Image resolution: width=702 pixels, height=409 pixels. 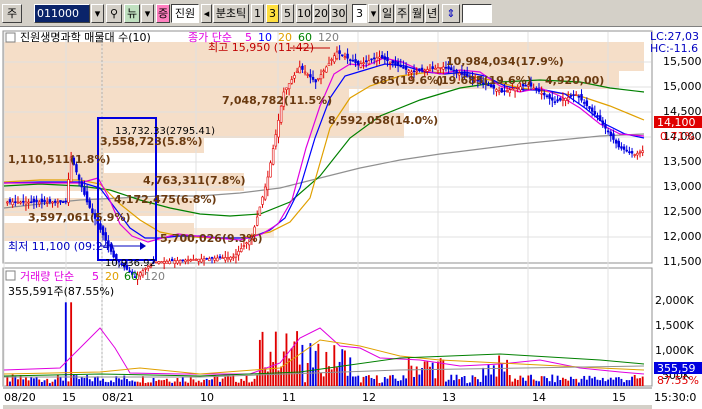 What do you see at coordinates (79, 217) in the screenshot?
I see `profile-label: 3,597,061(5.9%)` at bounding box center [79, 217].